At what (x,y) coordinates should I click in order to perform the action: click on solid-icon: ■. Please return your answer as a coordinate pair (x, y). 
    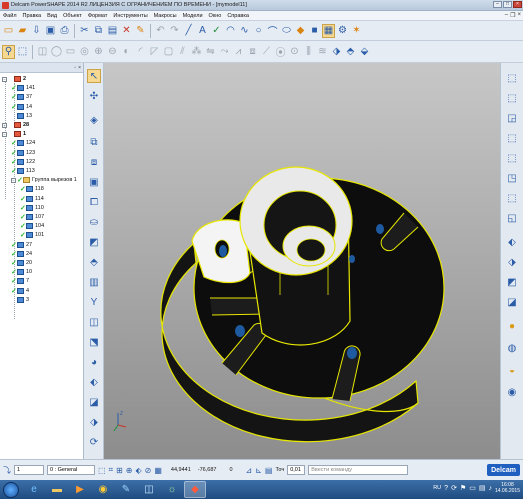
    Looking at the image, I should click on (314, 31).